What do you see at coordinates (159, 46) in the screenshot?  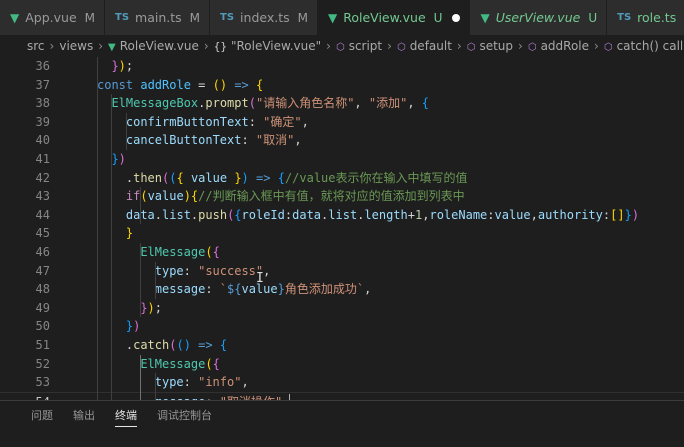 I see `breadcrumb-label: RoleView.vue` at bounding box center [159, 46].